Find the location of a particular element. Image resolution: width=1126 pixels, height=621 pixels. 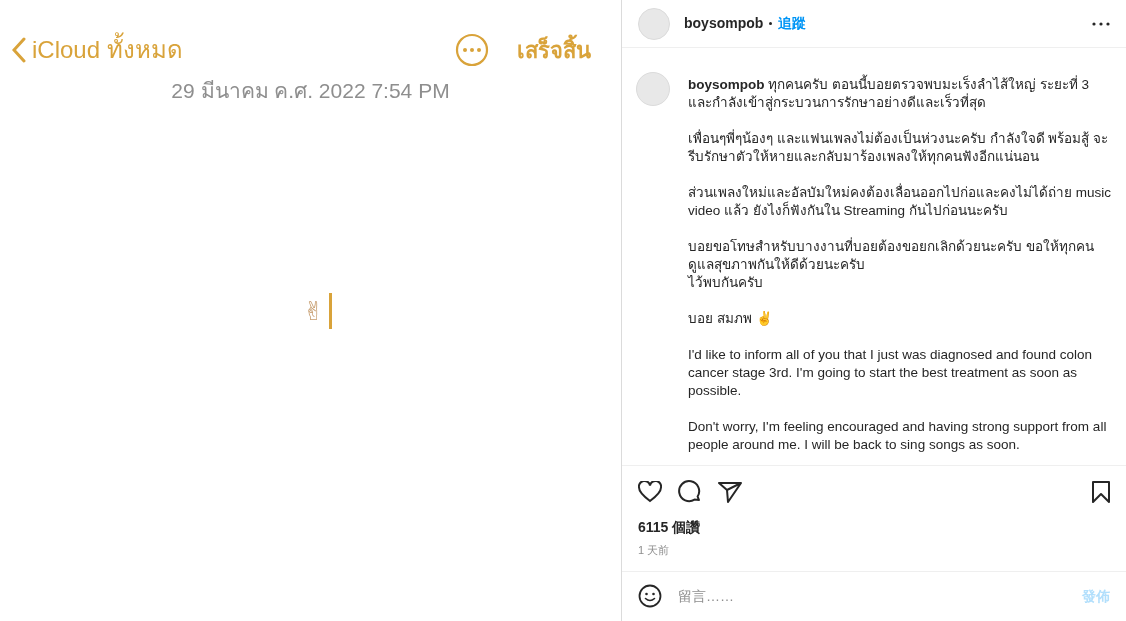

back-chevron-icon is located at coordinates (19, 50).